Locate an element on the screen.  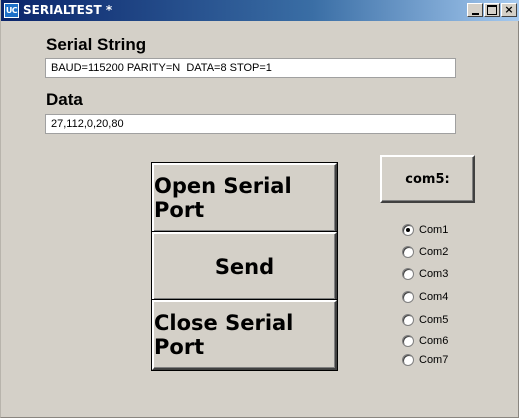
com-radio-5: Com5 is located at coordinates (425, 320).